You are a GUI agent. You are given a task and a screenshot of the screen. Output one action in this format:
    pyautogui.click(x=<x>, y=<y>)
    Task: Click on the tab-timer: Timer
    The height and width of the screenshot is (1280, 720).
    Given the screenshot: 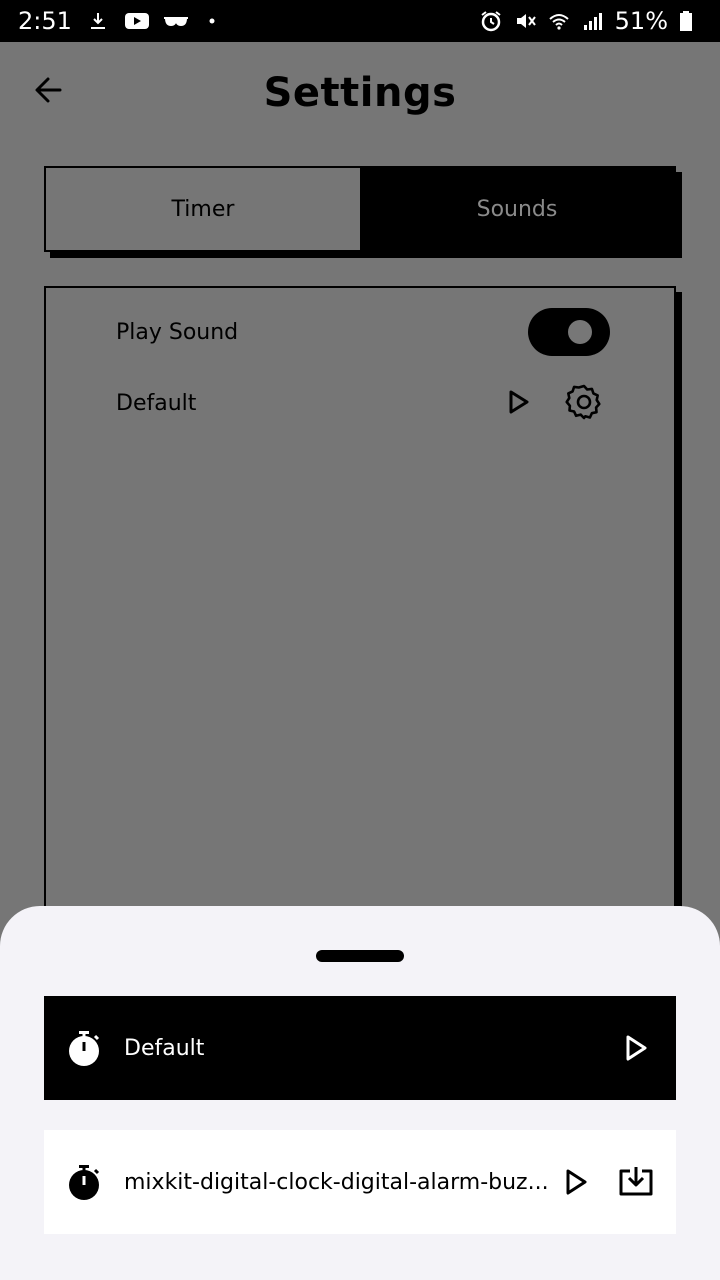 What is the action you would take?
    pyautogui.click(x=203, y=209)
    